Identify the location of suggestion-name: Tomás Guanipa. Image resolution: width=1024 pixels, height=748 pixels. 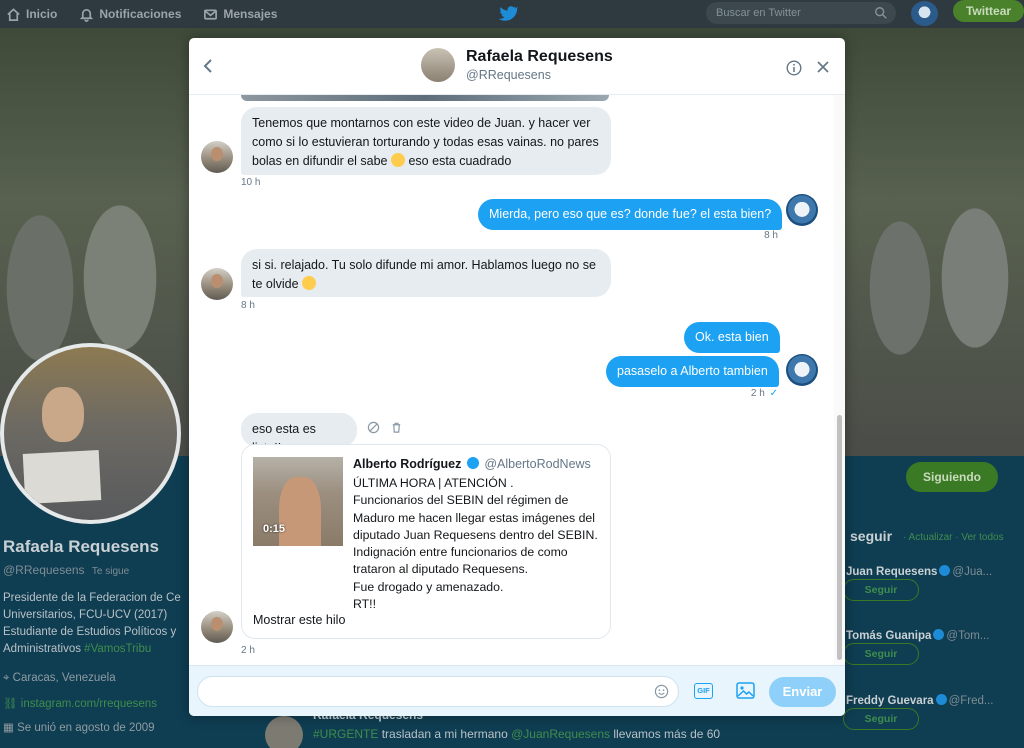
(889, 636).